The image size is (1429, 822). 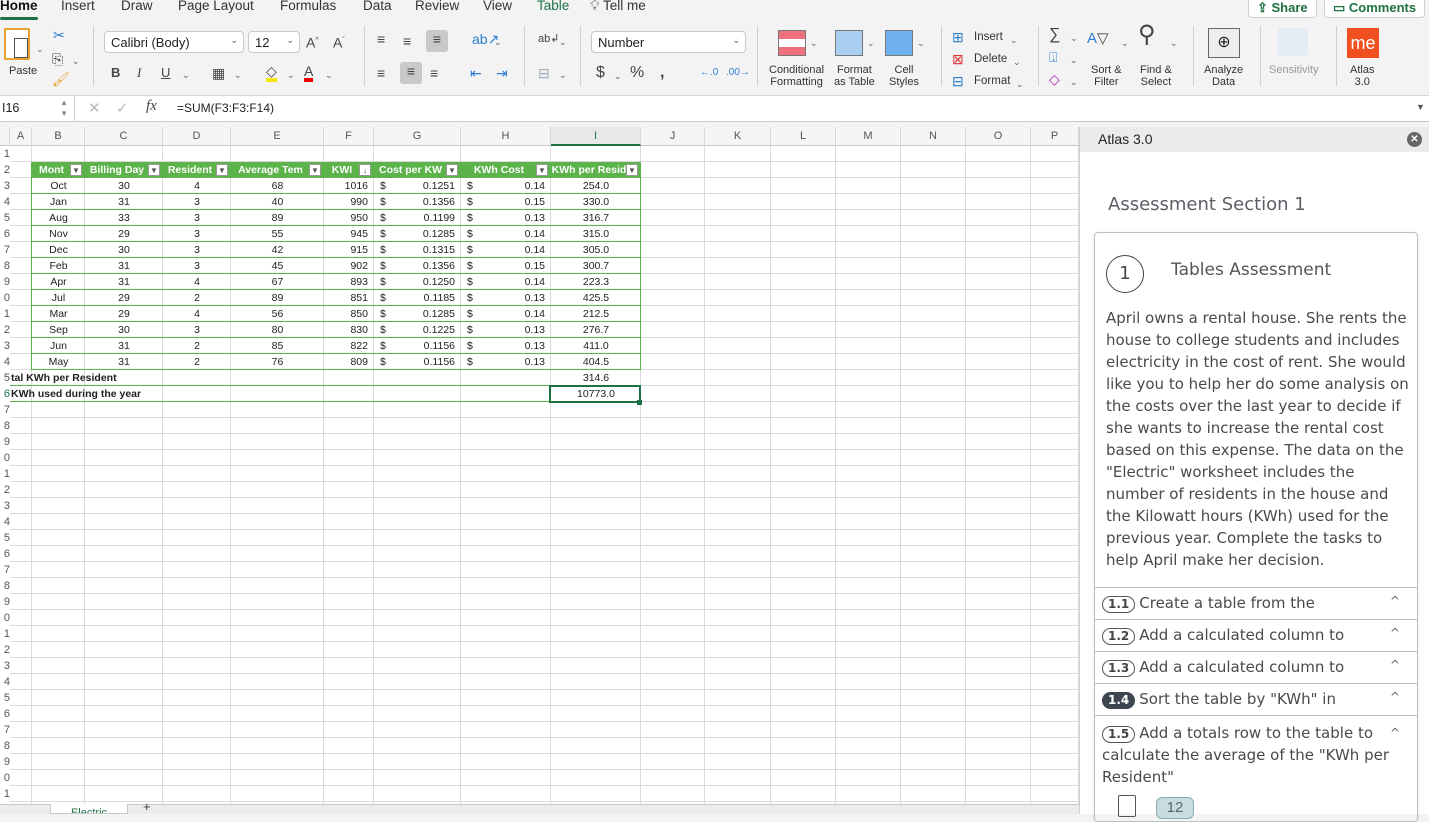 What do you see at coordinates (5, 378) in the screenshot?
I see `row-header: 5` at bounding box center [5, 378].